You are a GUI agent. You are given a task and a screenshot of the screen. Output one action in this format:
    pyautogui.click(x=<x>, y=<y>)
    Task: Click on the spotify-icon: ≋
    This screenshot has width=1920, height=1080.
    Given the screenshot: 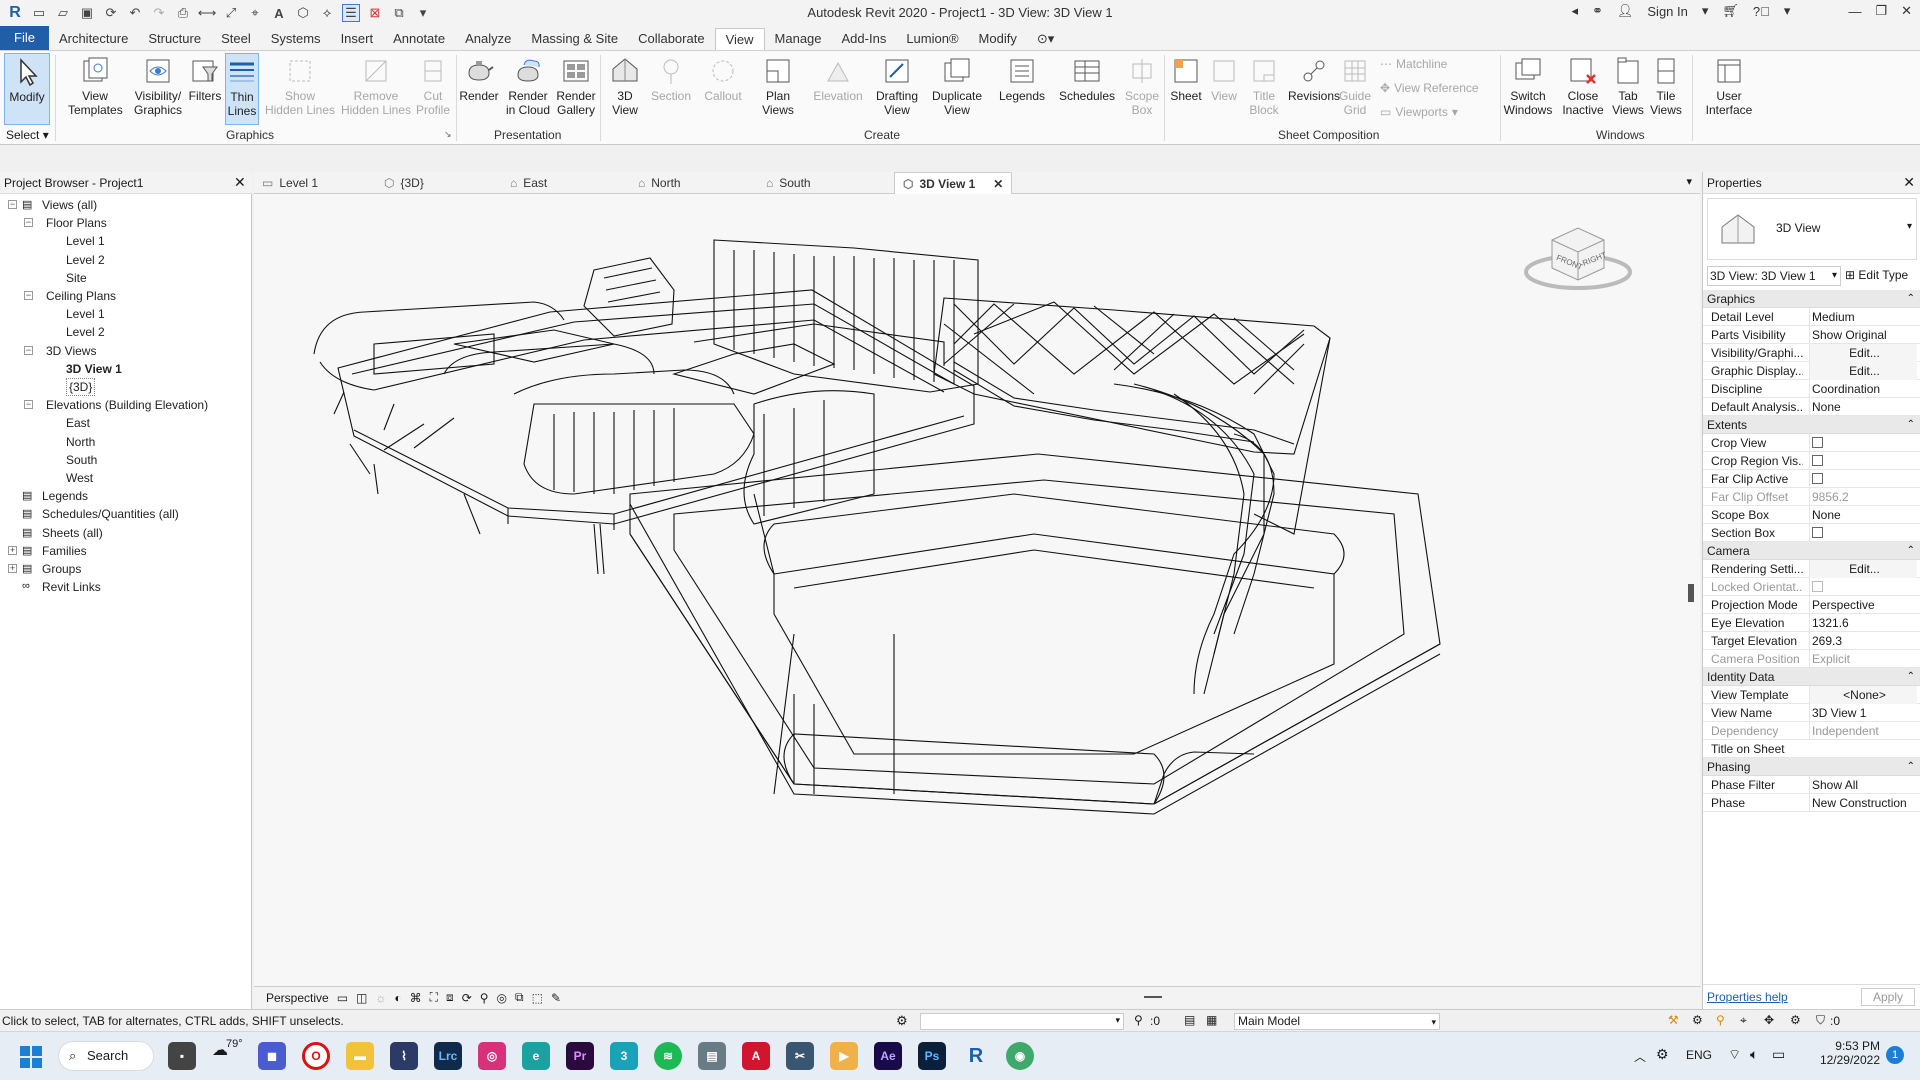 What is the action you would take?
    pyautogui.click(x=668, y=1056)
    